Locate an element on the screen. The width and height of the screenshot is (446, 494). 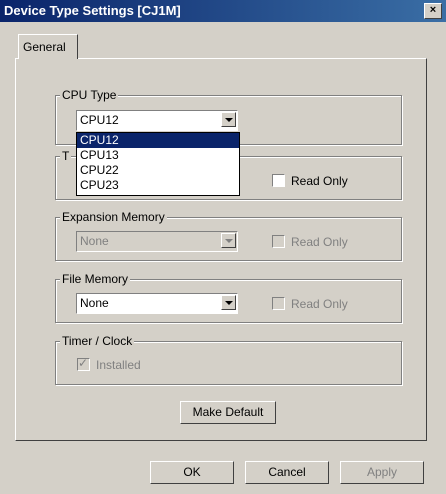
expansion-memory-combo: None is located at coordinates (157, 241).